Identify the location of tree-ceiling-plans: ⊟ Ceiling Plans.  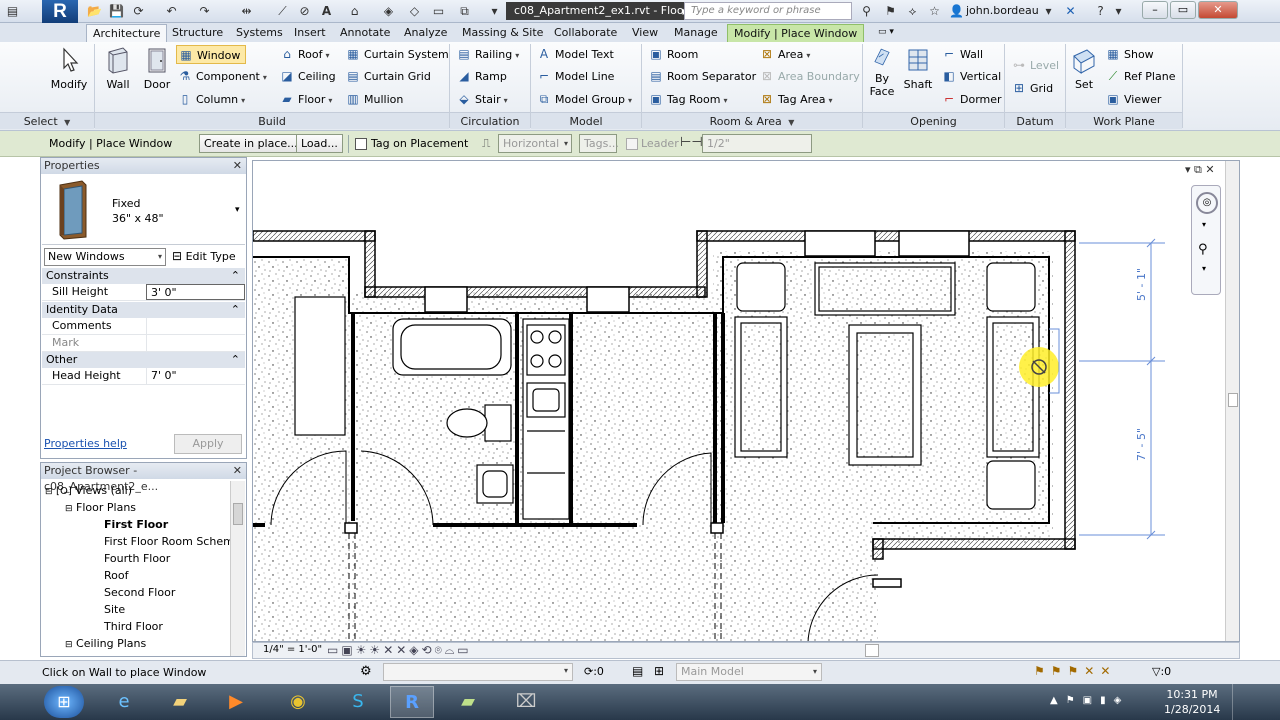
(105, 643).